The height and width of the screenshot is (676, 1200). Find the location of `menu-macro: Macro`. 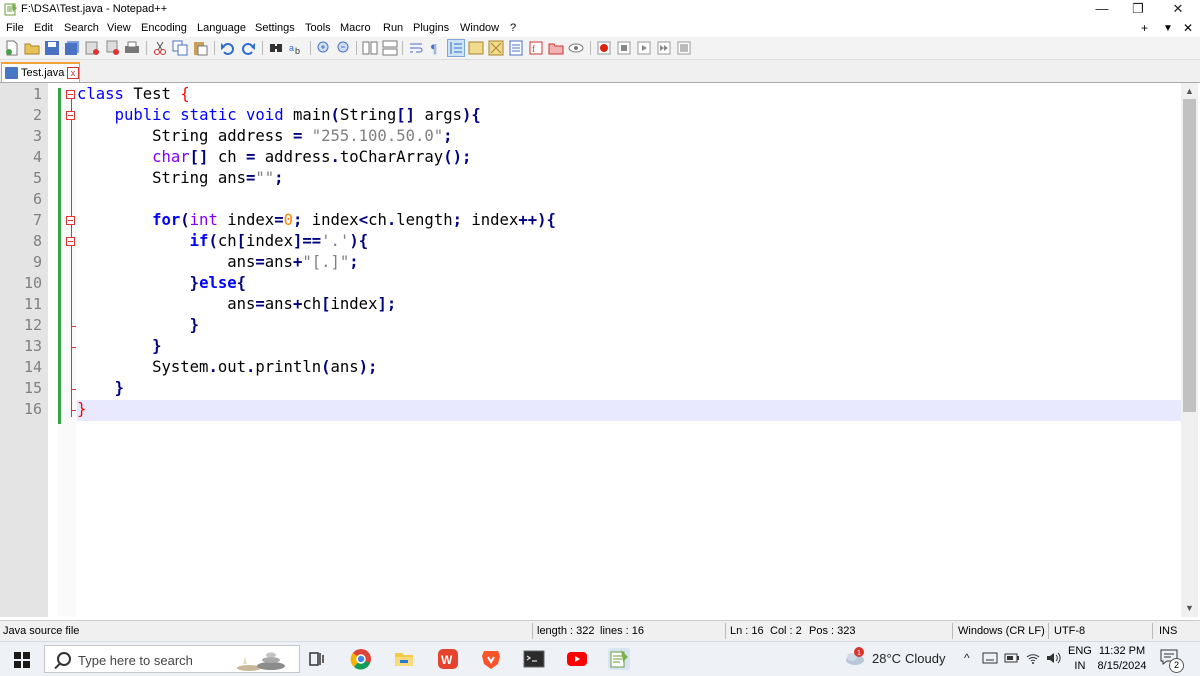

menu-macro: Macro is located at coordinates (355, 28).